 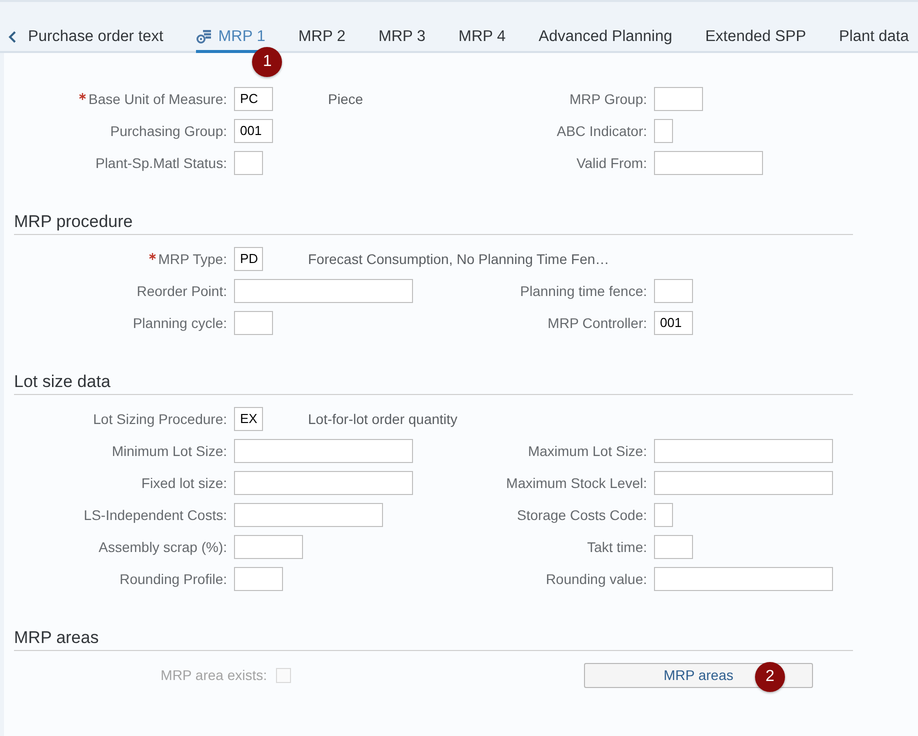 What do you see at coordinates (168, 131) in the screenshot?
I see `field-label: Purchasing Group:` at bounding box center [168, 131].